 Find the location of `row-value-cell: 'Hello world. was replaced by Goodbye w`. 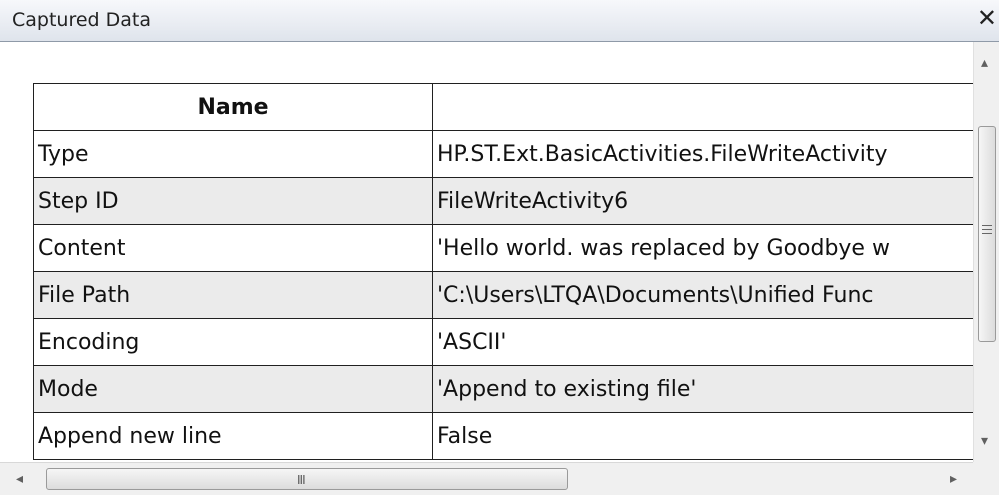

row-value-cell: 'Hello world. was replaced by Goodbye w is located at coordinates (702, 248).